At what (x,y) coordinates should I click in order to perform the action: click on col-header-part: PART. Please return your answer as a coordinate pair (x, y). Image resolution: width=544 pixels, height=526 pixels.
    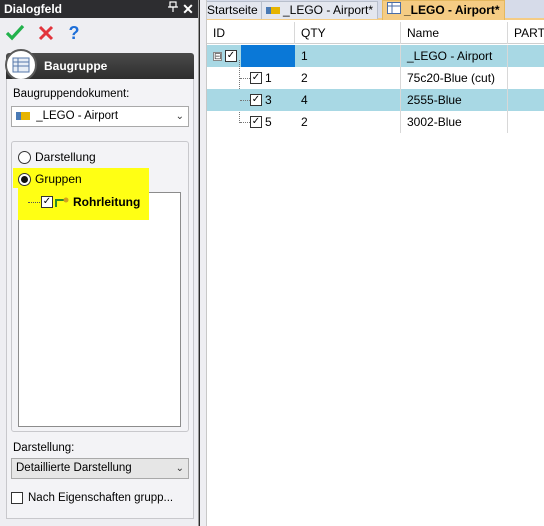
    Looking at the image, I should click on (526, 33).